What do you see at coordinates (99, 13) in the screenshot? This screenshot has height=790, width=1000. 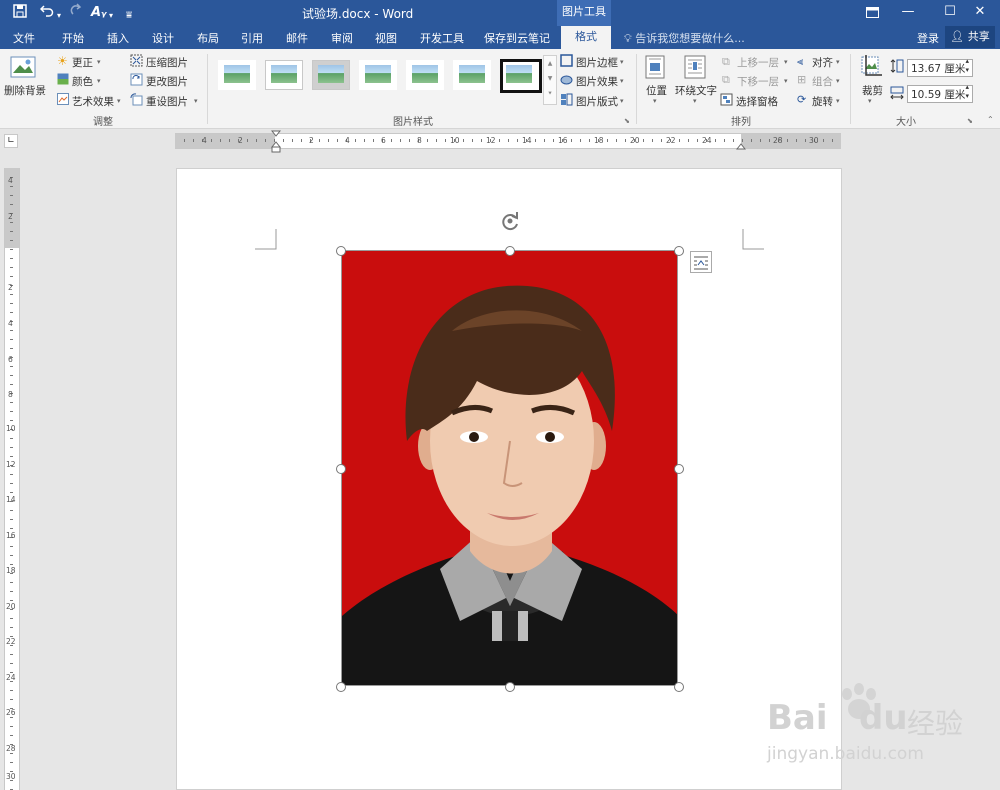 I see `format-painter-icon: Aᵧ` at bounding box center [99, 13].